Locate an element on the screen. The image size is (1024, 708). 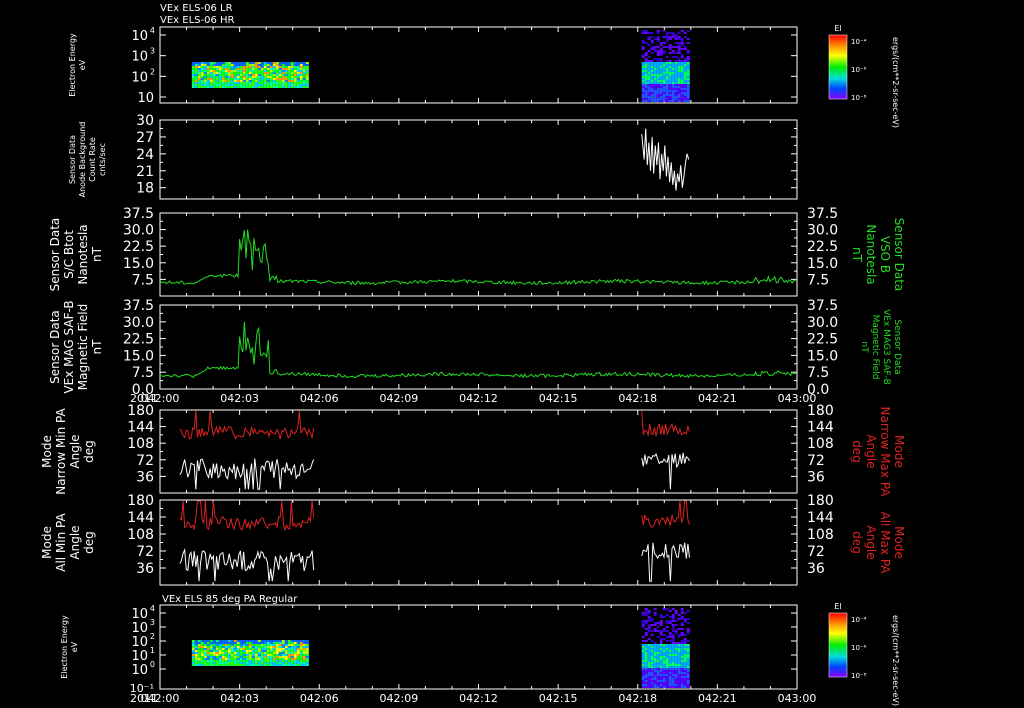
y-tick-label-right: 180 is located at coordinates (820, 501).